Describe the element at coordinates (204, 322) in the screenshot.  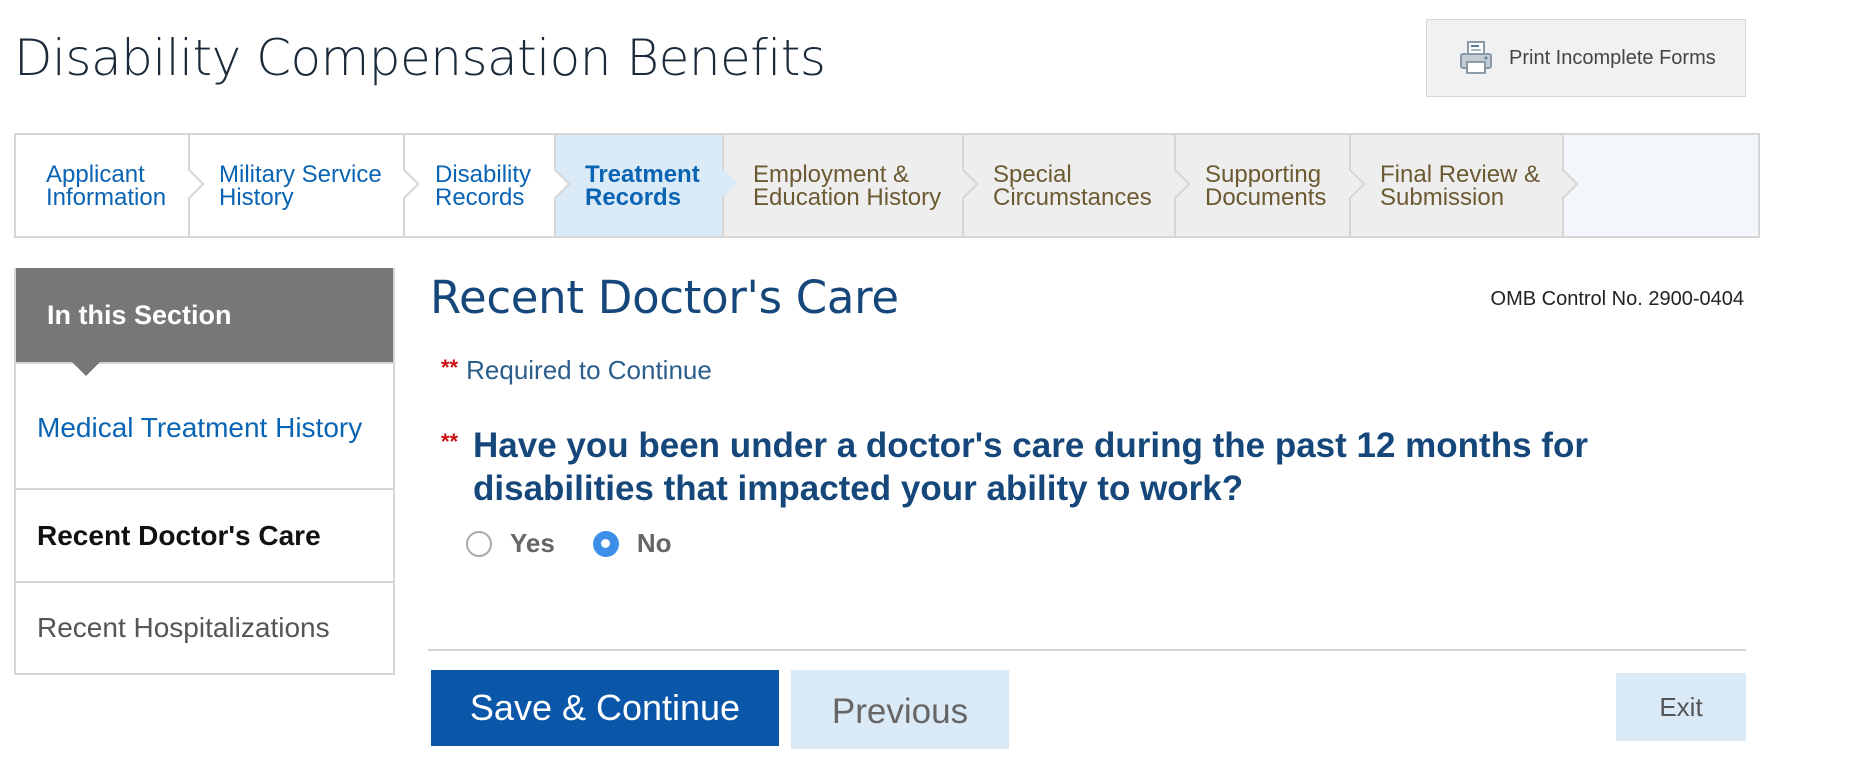
I see `sidebar-heading: In this Section` at that location.